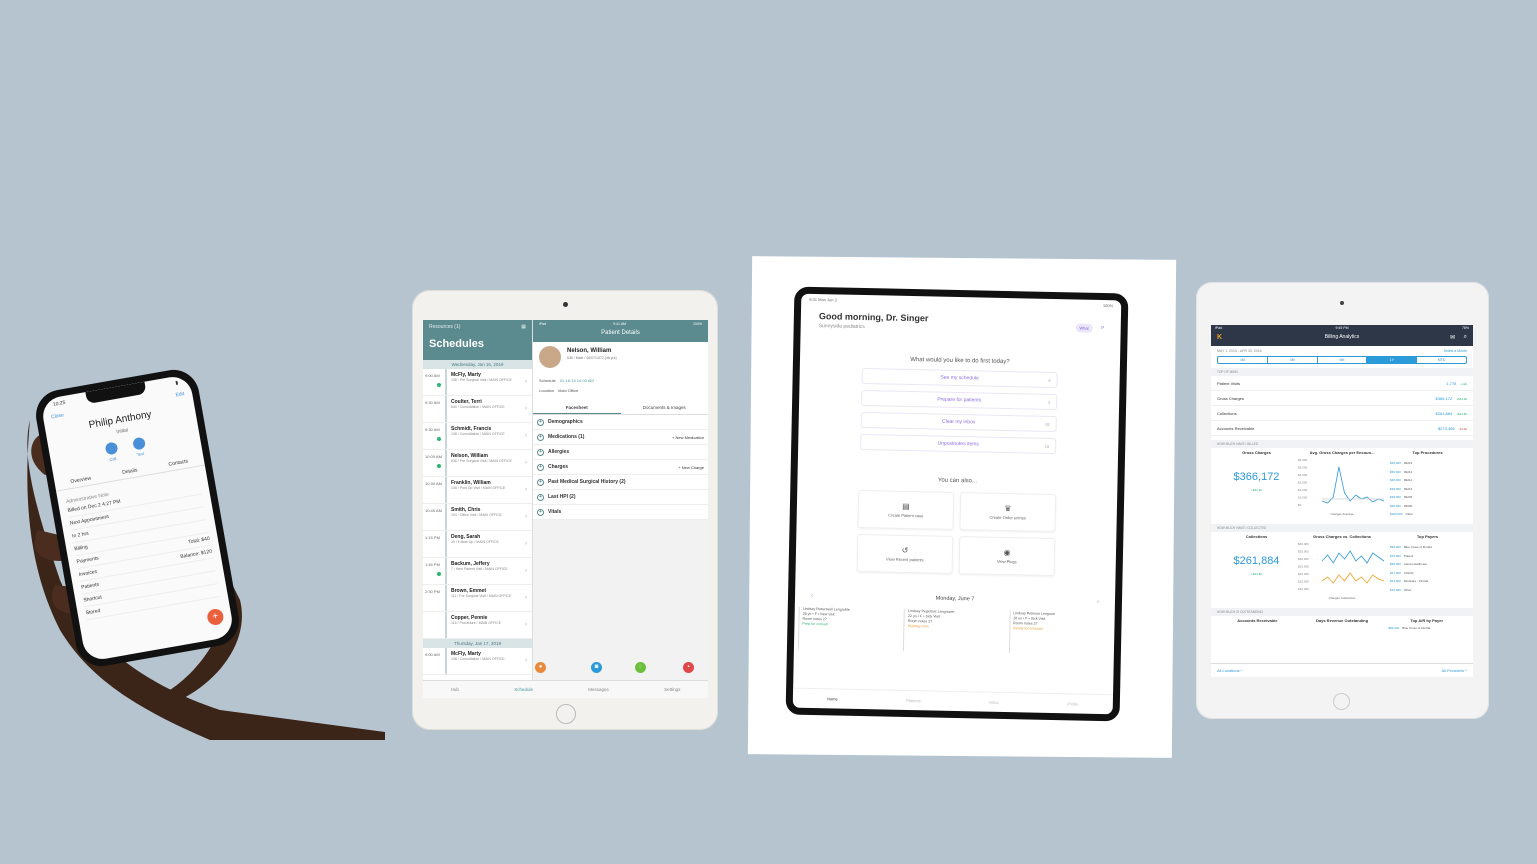 This screenshot has width=1537, height=864. What do you see at coordinates (1293, 360) in the screenshot?
I see `period-tab: 3M` at bounding box center [1293, 360].